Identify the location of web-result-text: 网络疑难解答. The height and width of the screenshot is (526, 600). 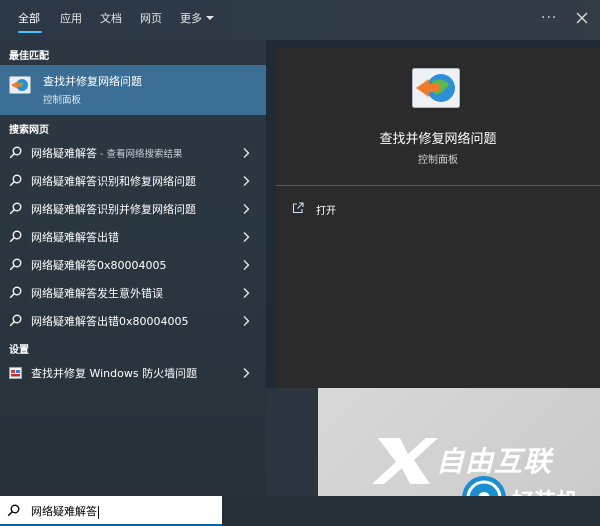
(64, 153).